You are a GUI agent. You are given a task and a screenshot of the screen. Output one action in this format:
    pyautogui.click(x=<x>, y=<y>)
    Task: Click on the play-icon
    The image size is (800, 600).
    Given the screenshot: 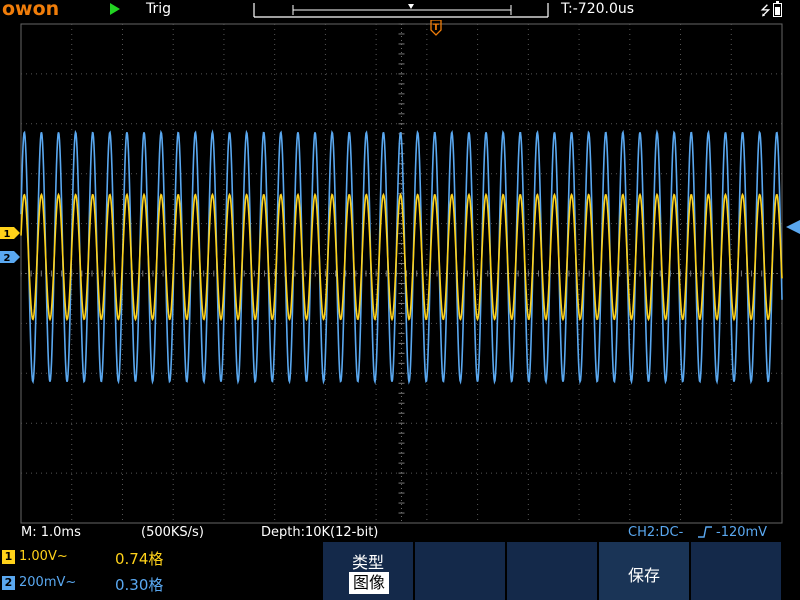 What is the action you would take?
    pyautogui.click(x=115, y=9)
    